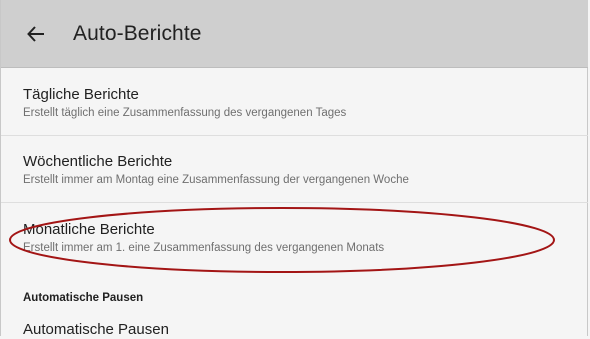  What do you see at coordinates (96, 329) in the screenshot?
I see `list-item-title: Automatische Pausen` at bounding box center [96, 329].